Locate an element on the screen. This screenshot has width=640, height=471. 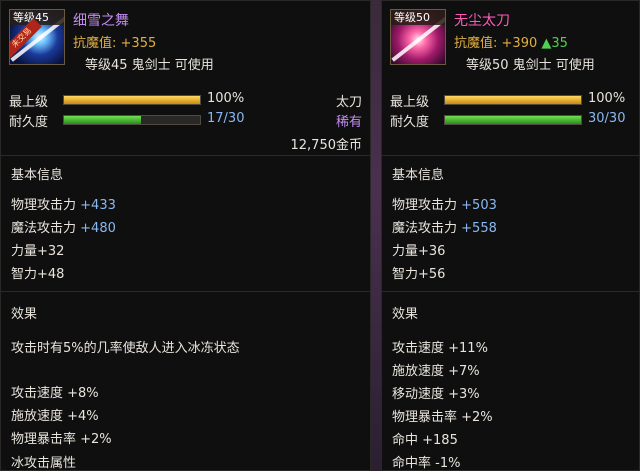
effect-line: 施放速度 +7% is located at coordinates (436, 371).